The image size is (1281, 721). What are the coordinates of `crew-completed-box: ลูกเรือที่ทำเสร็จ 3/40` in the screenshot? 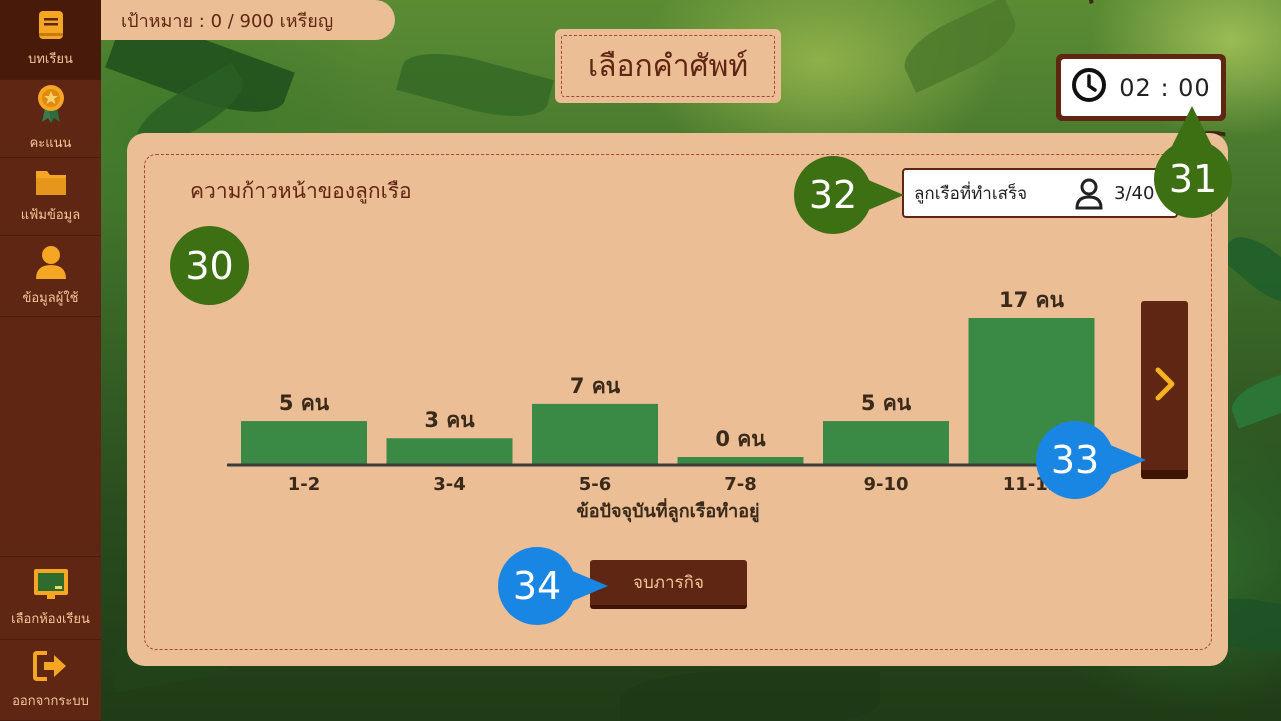 It's located at (1040, 193).